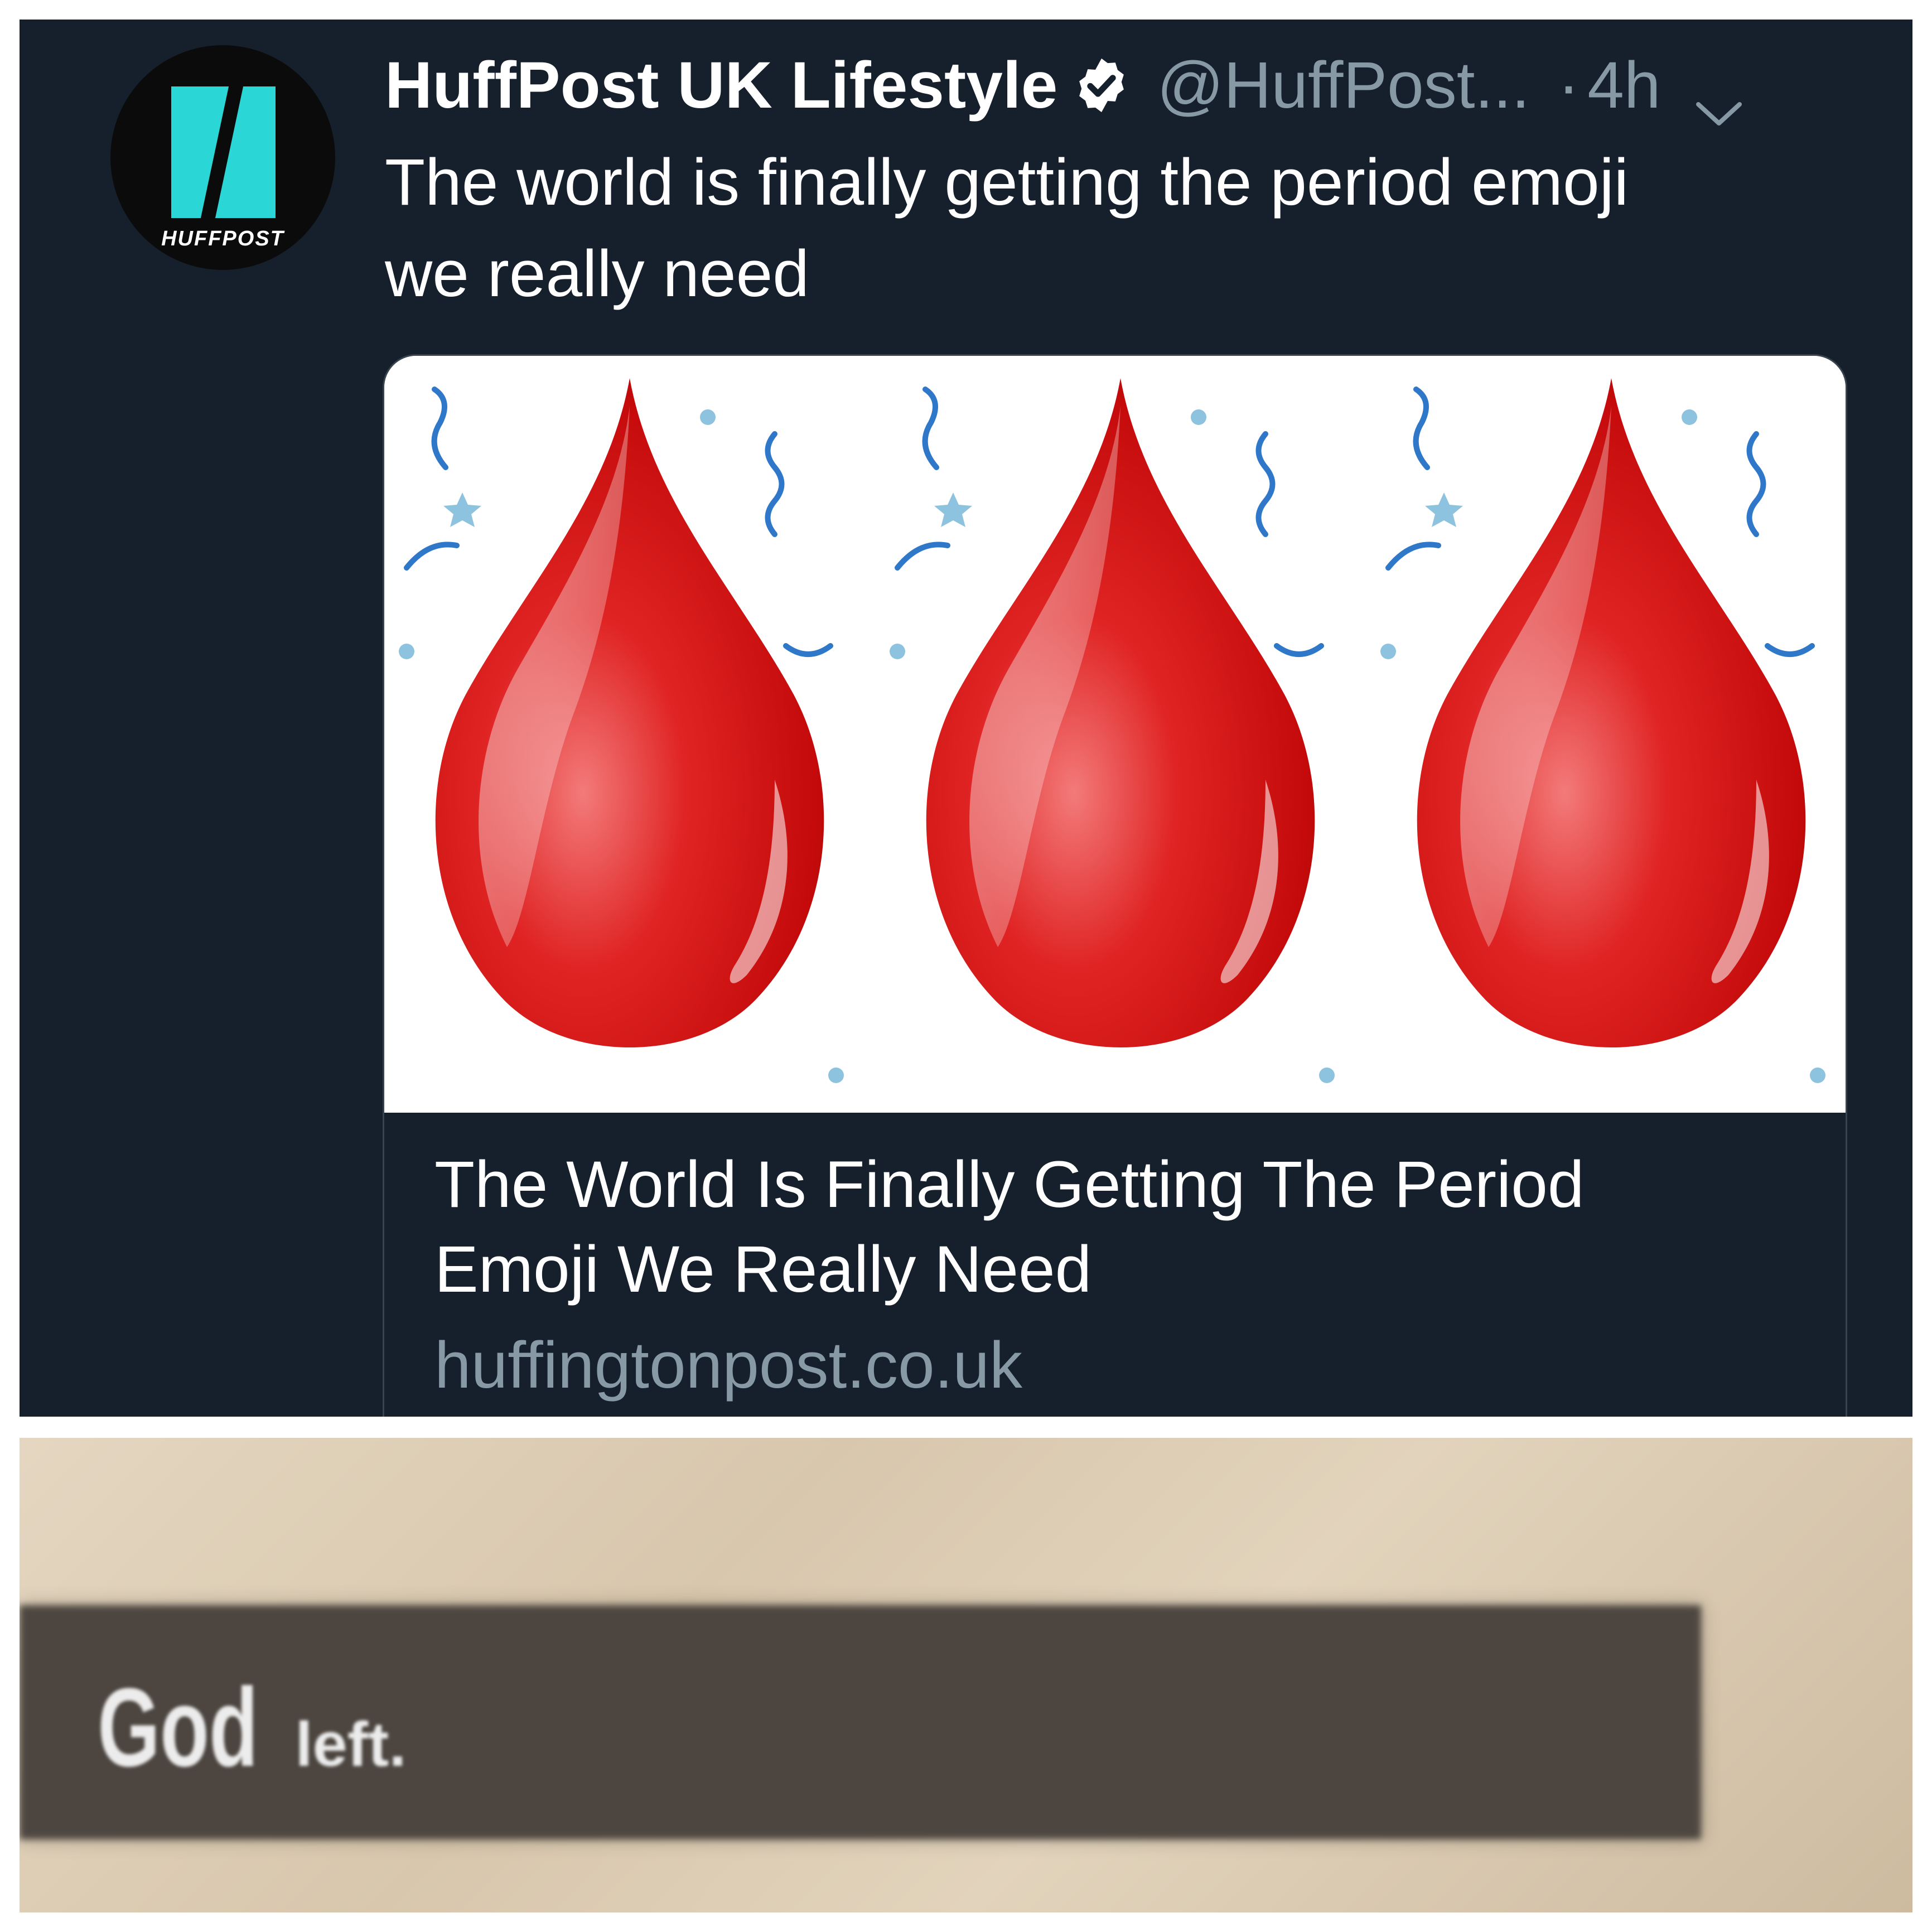 The image size is (1932, 1932). I want to click on avatar-label: HUFFPOST, so click(222, 238).